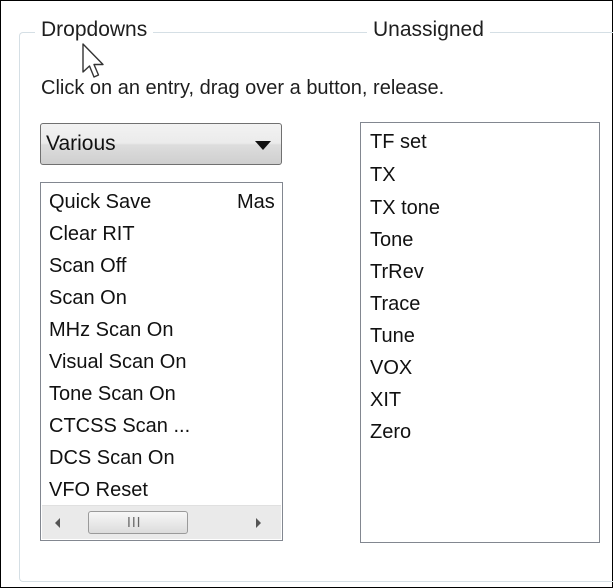  What do you see at coordinates (111, 330) in the screenshot?
I see `list-item: MHz Scan On` at bounding box center [111, 330].